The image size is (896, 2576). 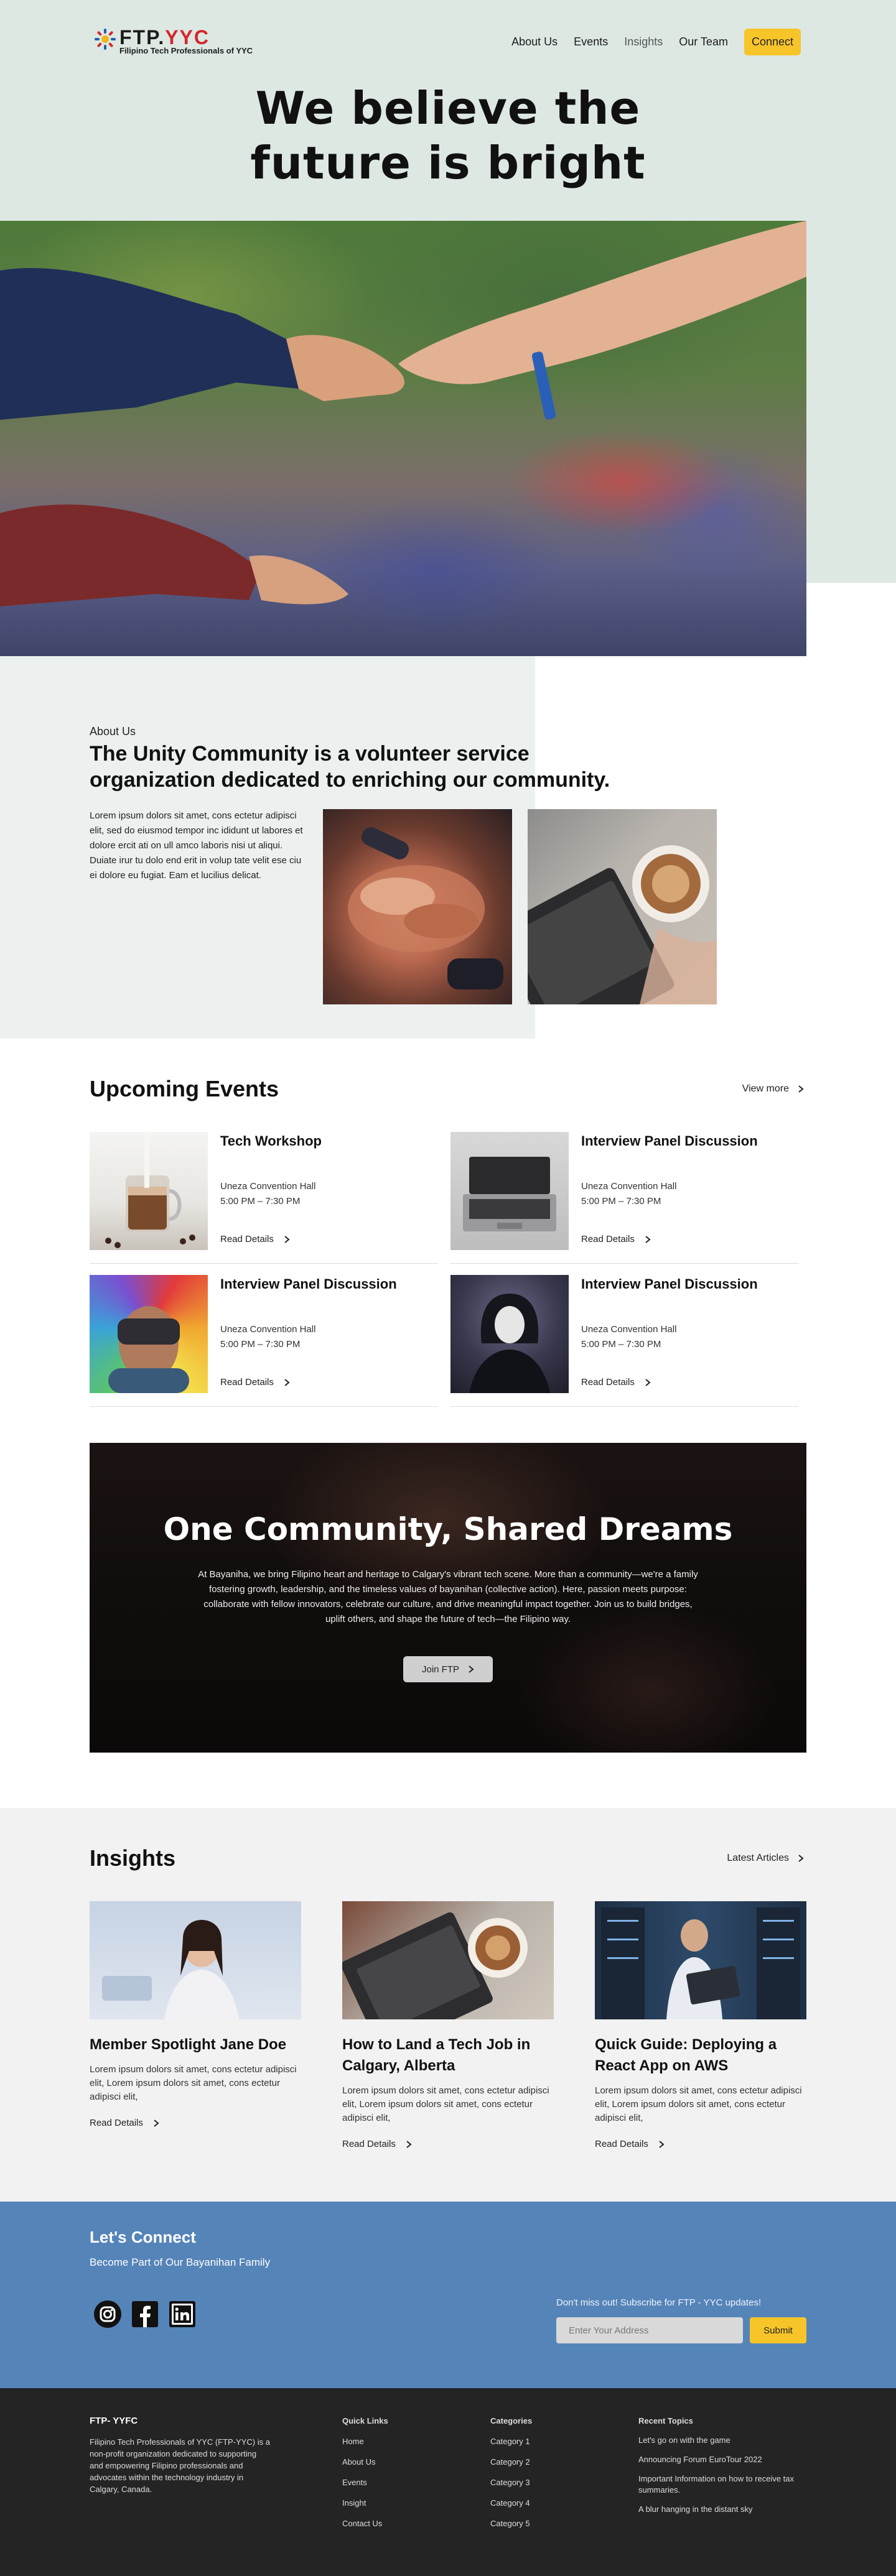 I want to click on footer-category-link: Category 3, so click(x=511, y=2483).